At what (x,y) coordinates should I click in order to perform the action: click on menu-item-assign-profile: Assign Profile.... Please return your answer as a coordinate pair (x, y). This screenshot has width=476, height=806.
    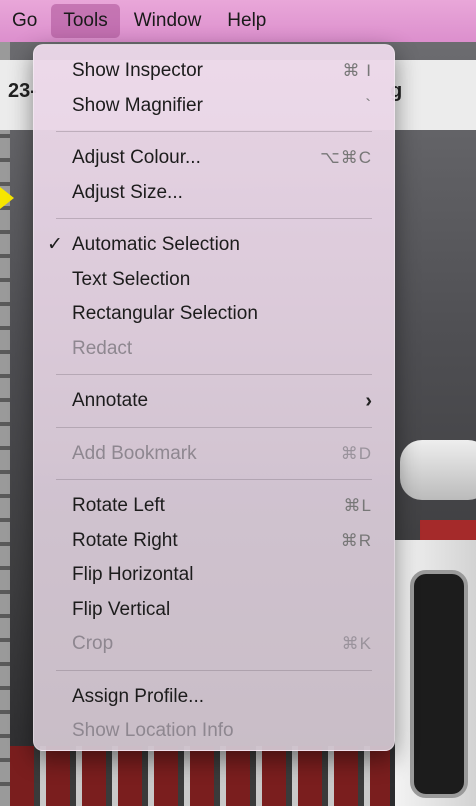
    Looking at the image, I should click on (214, 697).